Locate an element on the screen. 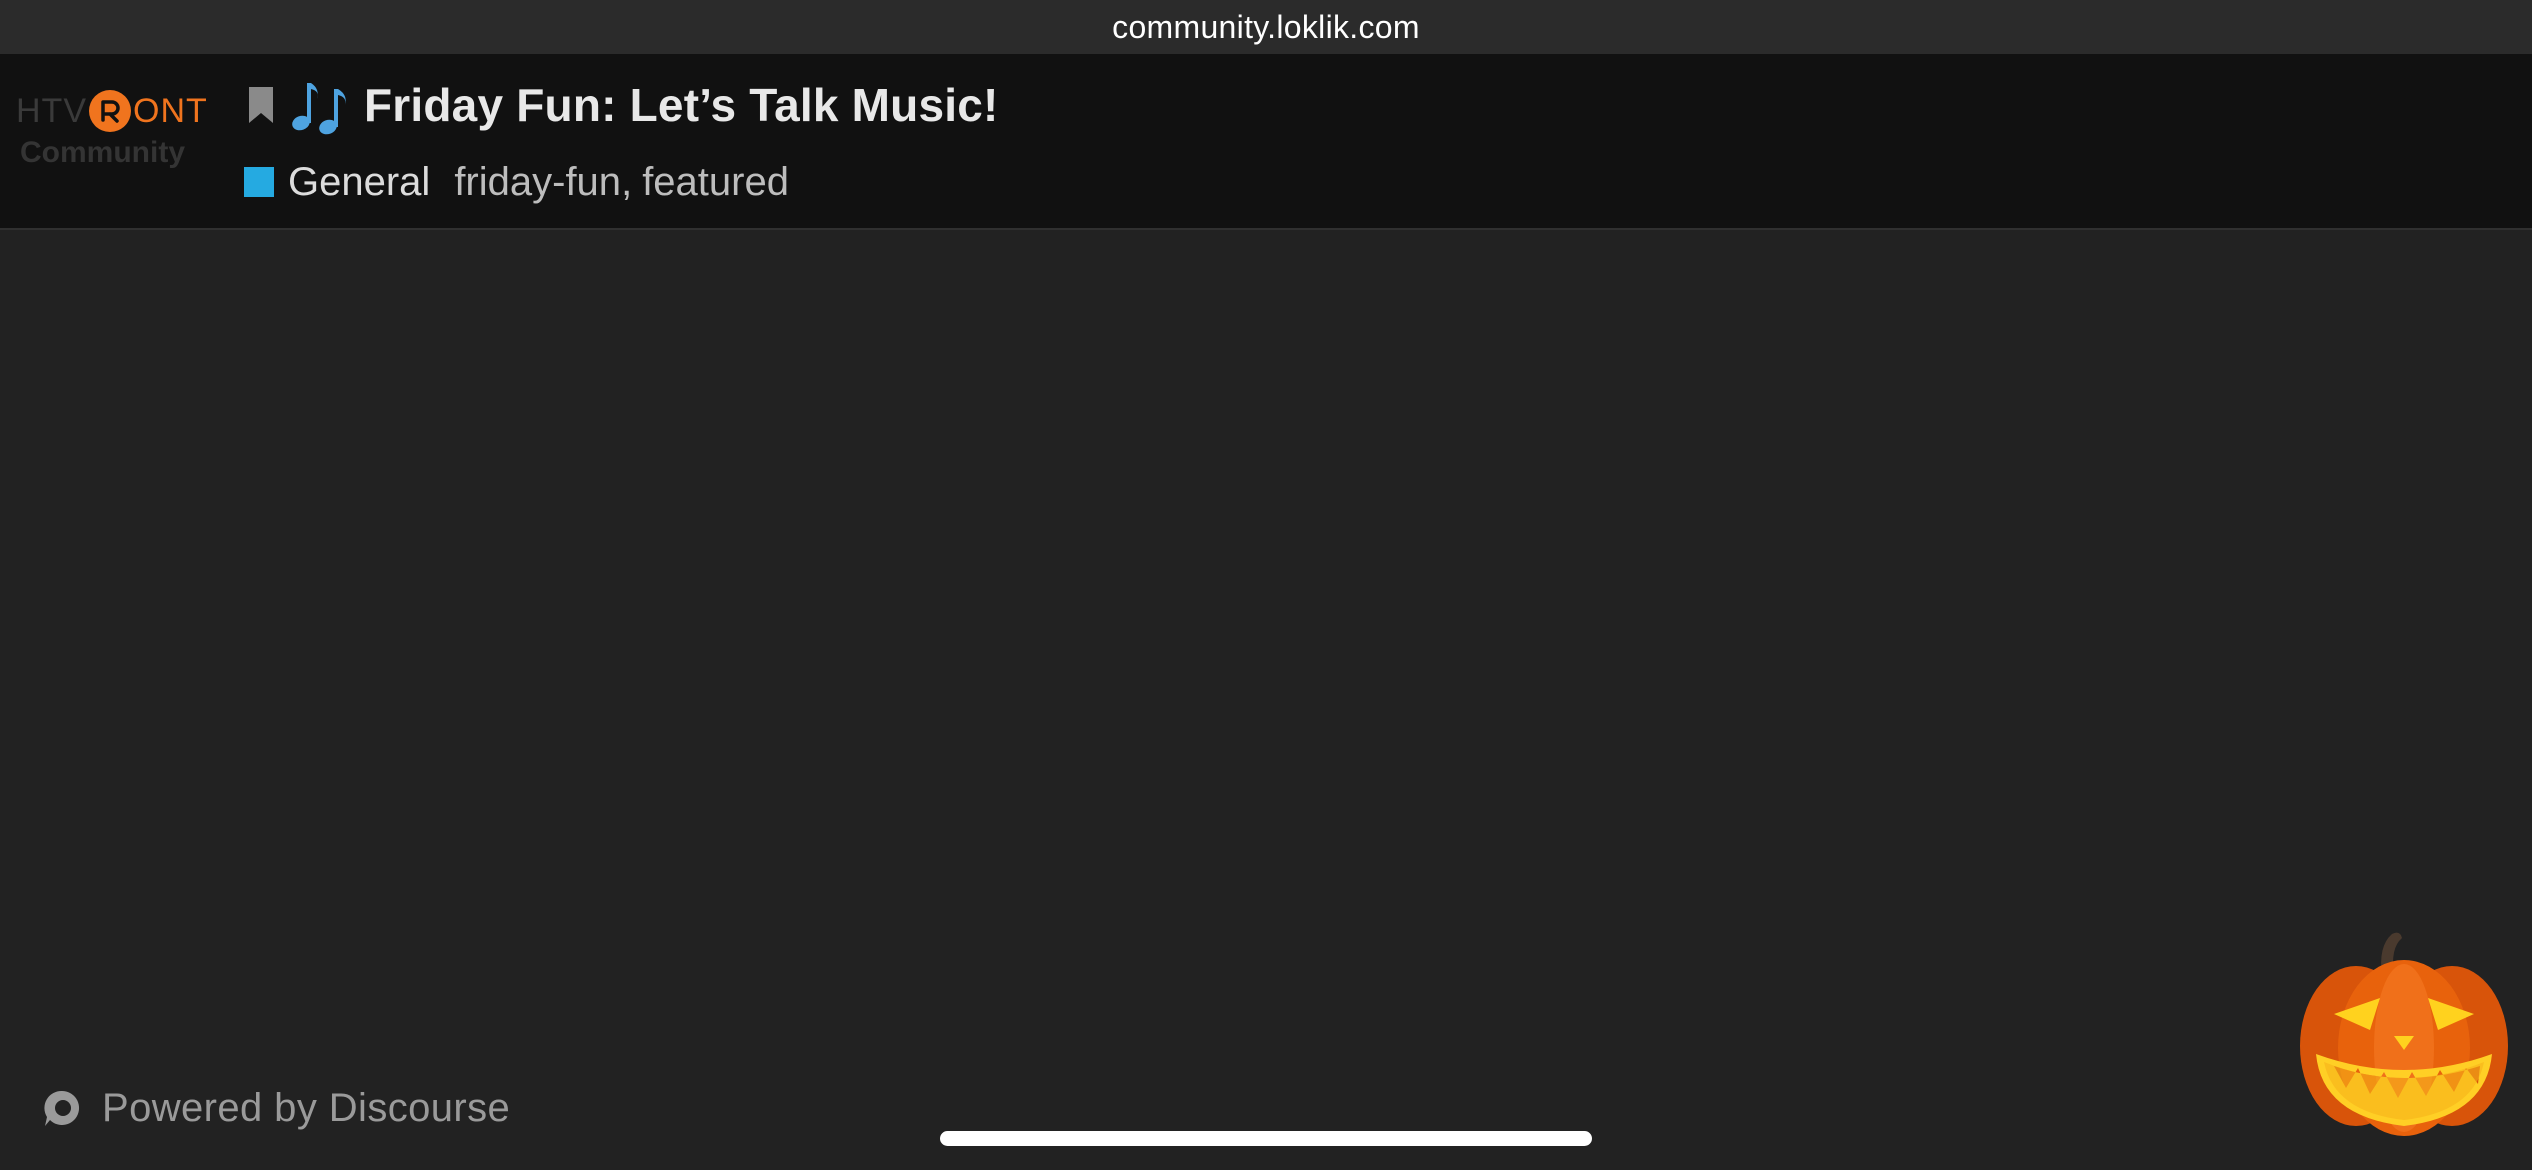 Image resolution: width=2532 pixels, height=1170 pixels. topic-meta-row: General friday-fun , featured is located at coordinates (516, 182).